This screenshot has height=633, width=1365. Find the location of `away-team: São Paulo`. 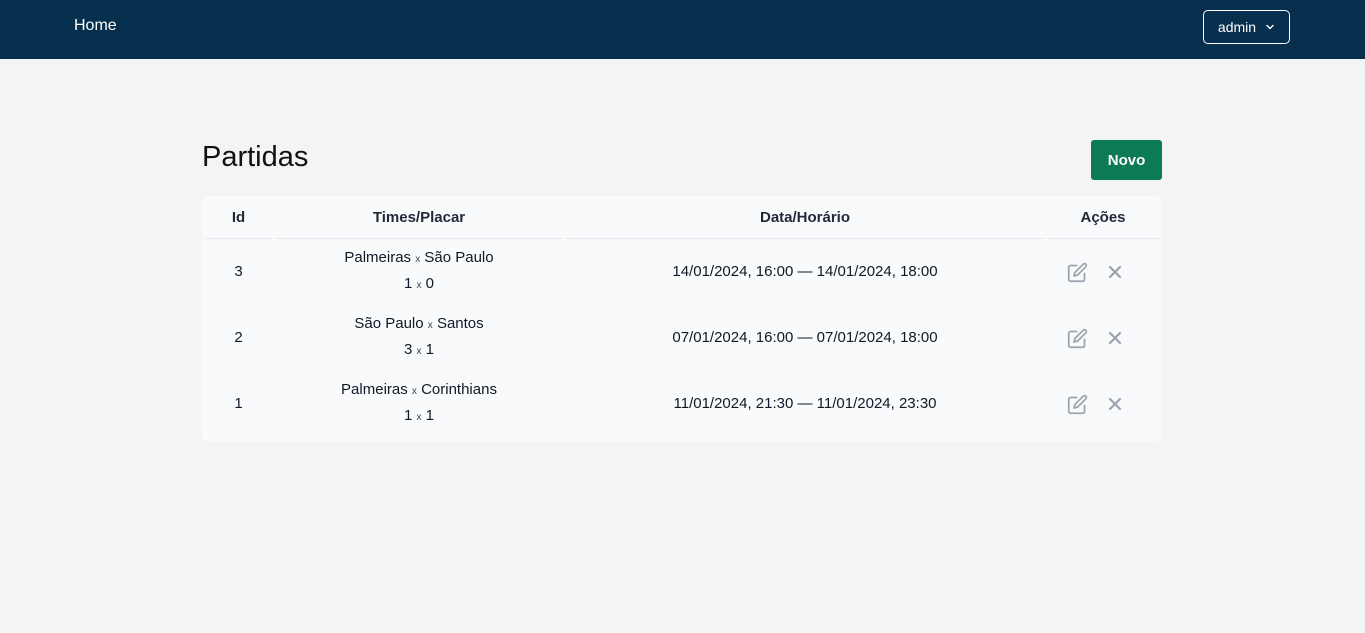

away-team: São Paulo is located at coordinates (459, 257).